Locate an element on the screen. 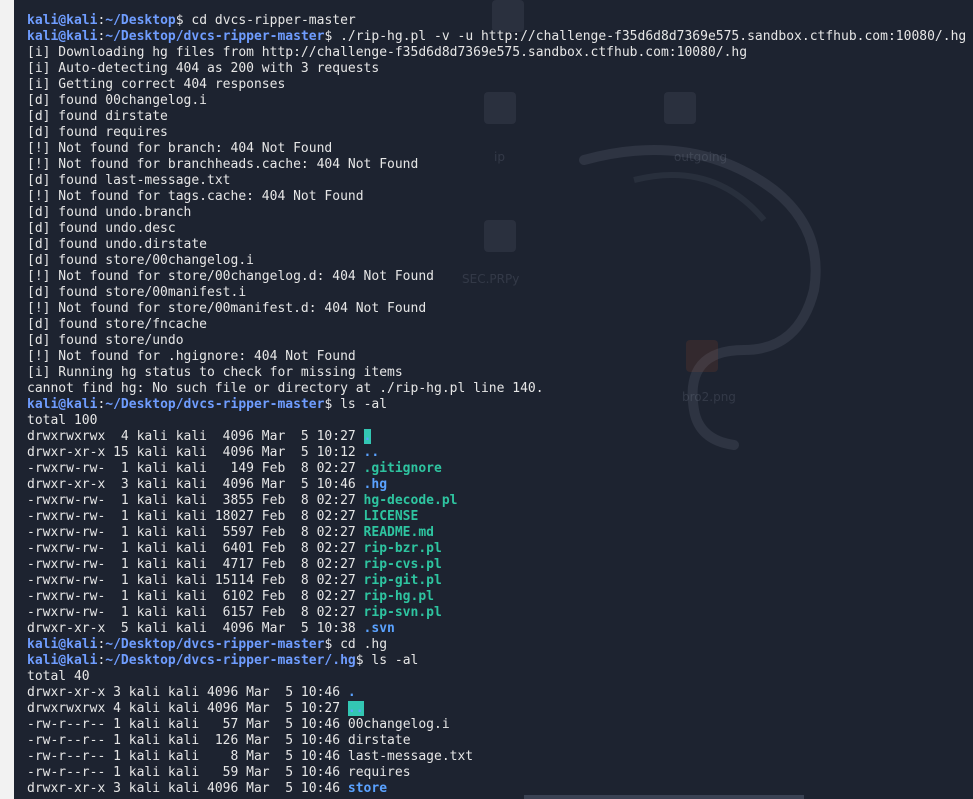 This screenshot has height=799, width=973. ls-entry-name: hg-decode.pl is located at coordinates (411, 500).